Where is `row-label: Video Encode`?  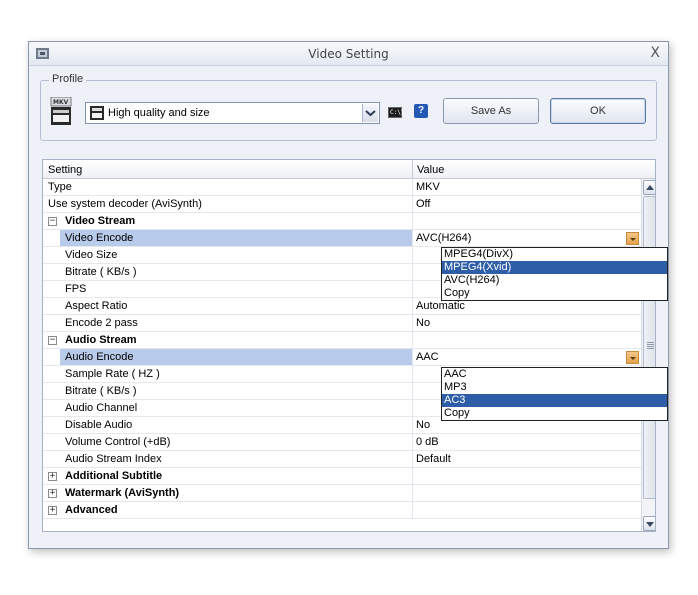 row-label: Video Encode is located at coordinates (99, 238).